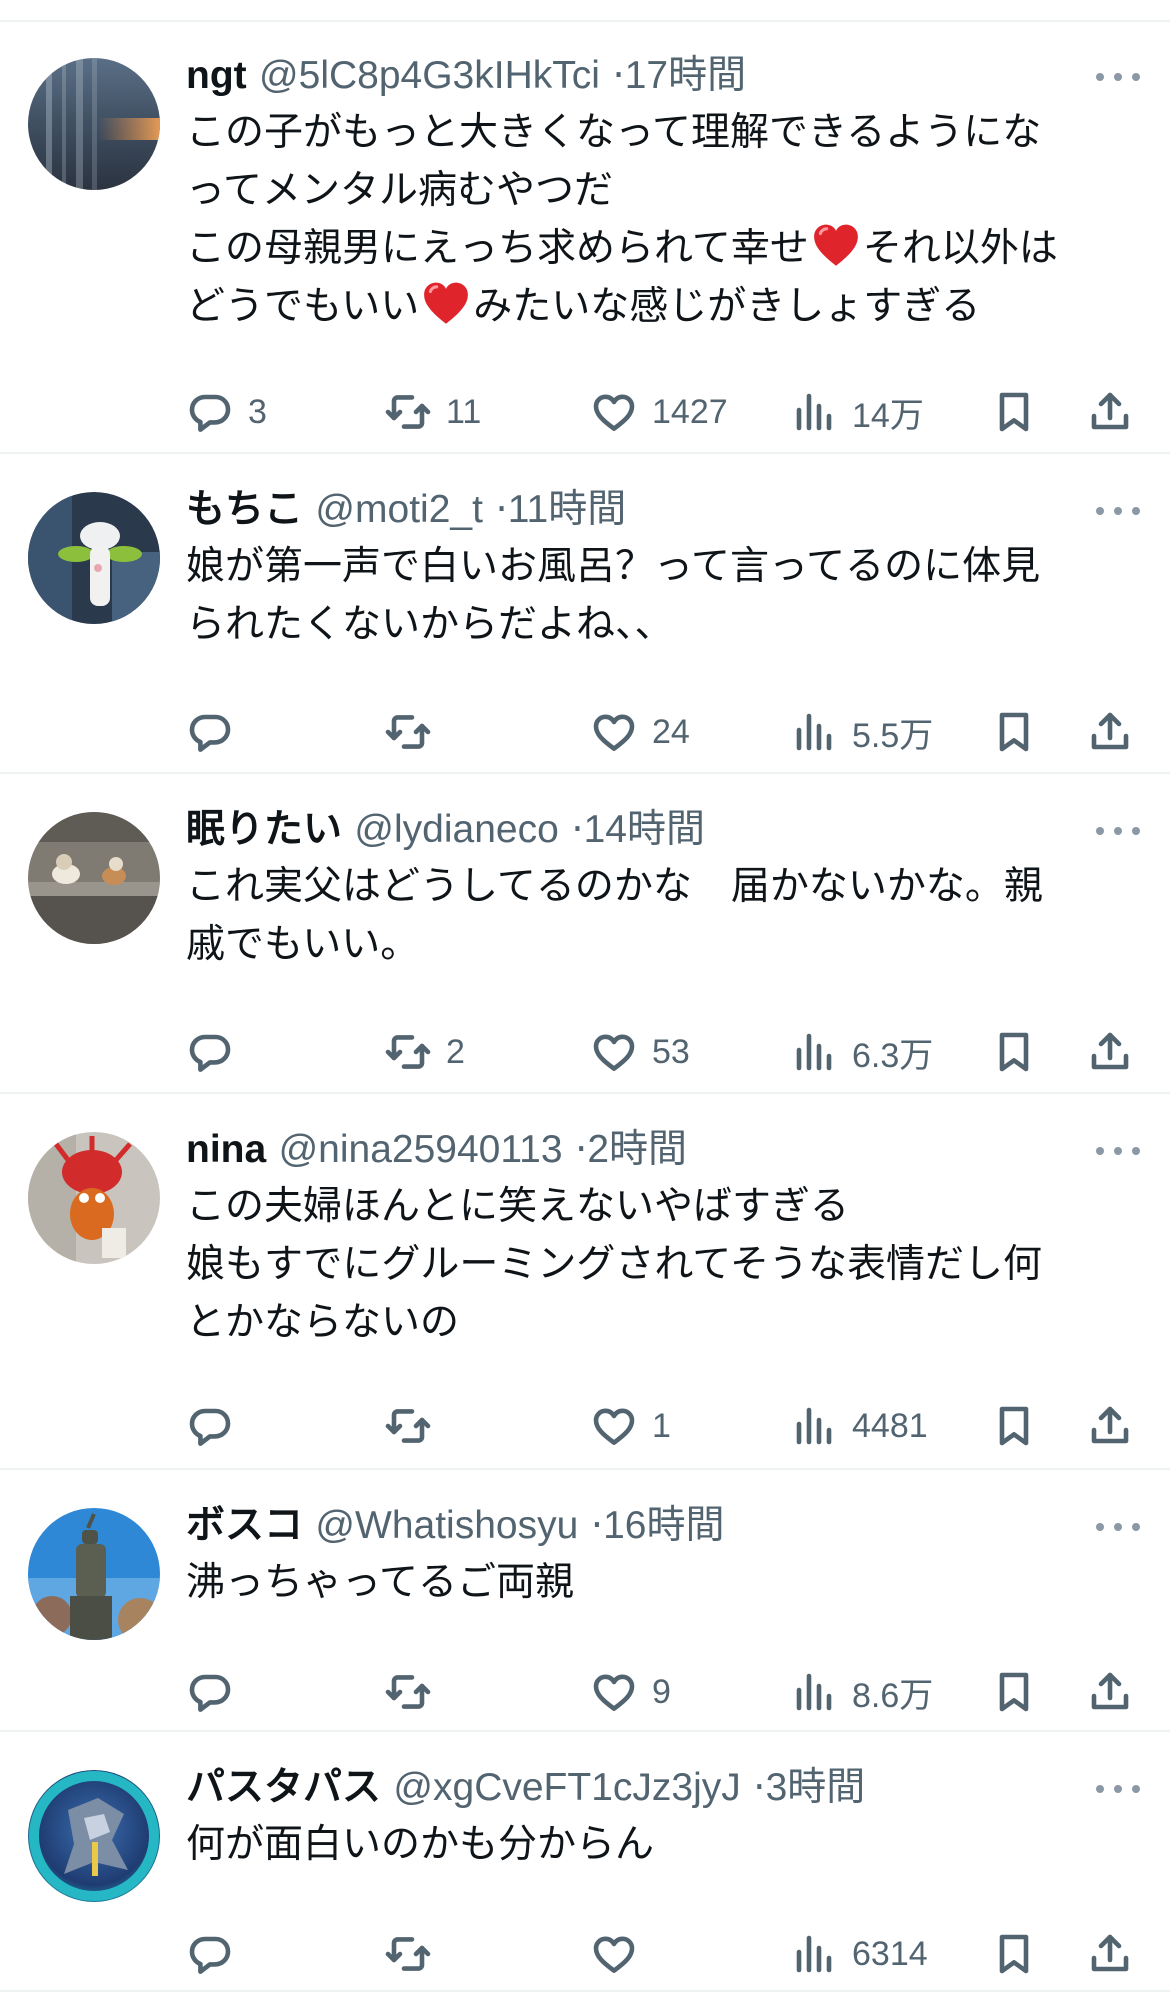 The width and height of the screenshot is (1170, 2016). What do you see at coordinates (861, 1052) in the screenshot?
I see `views-button: 6.3万` at bounding box center [861, 1052].